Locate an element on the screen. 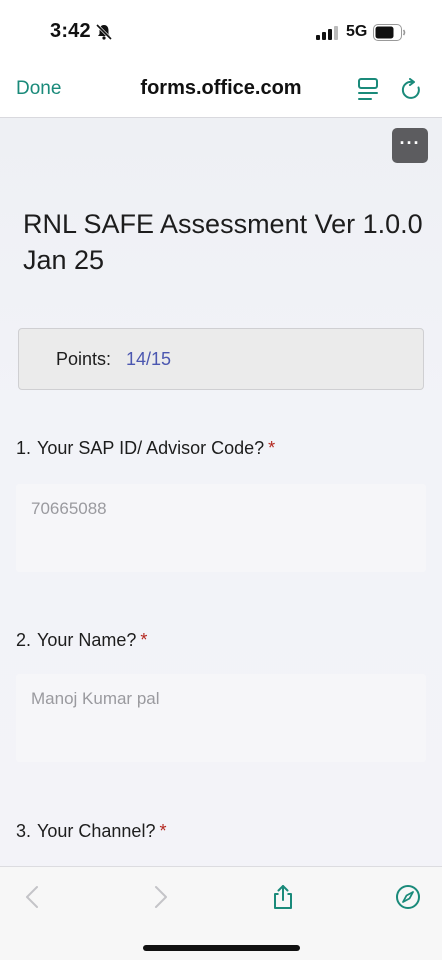 This screenshot has height=960, width=442. battery-icon is located at coordinates (389, 32).